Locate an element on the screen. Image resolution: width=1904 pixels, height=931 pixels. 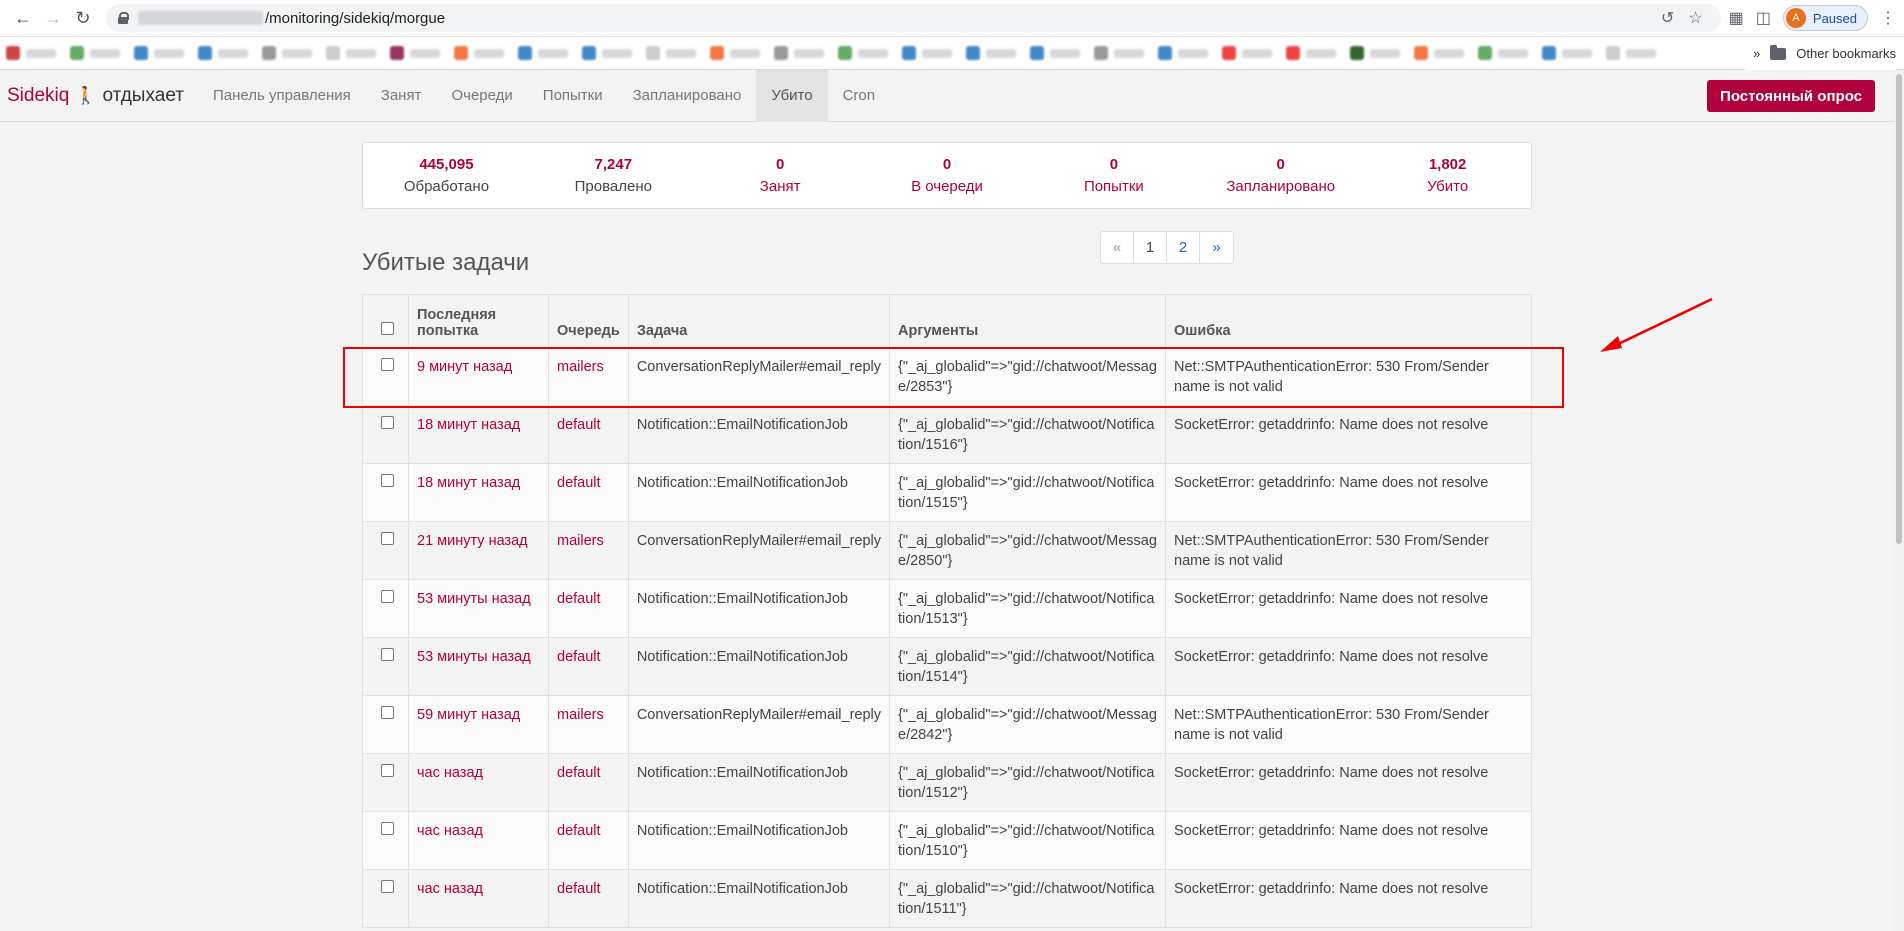
pager-next: » is located at coordinates (1216, 247).